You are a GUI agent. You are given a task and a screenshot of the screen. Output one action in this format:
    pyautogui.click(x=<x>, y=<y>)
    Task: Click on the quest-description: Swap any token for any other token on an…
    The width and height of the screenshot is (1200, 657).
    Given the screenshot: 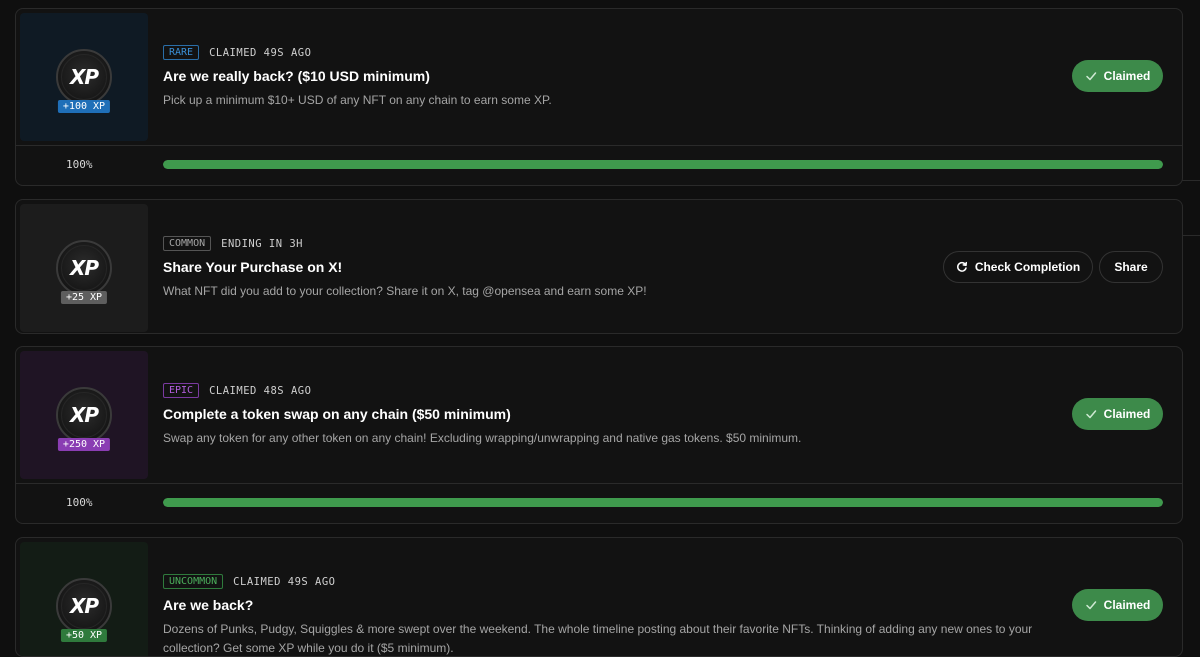 What is the action you would take?
    pyautogui.click(x=482, y=438)
    